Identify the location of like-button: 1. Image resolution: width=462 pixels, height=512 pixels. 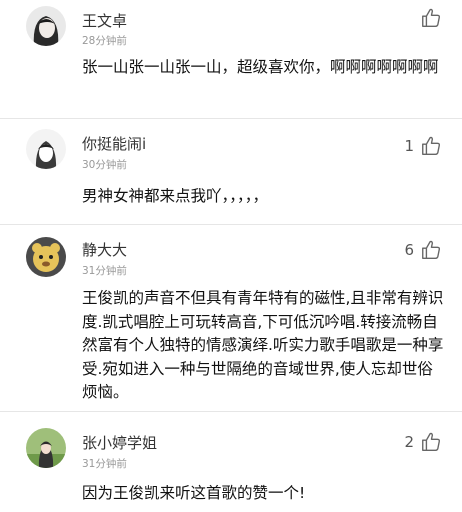
(423, 146).